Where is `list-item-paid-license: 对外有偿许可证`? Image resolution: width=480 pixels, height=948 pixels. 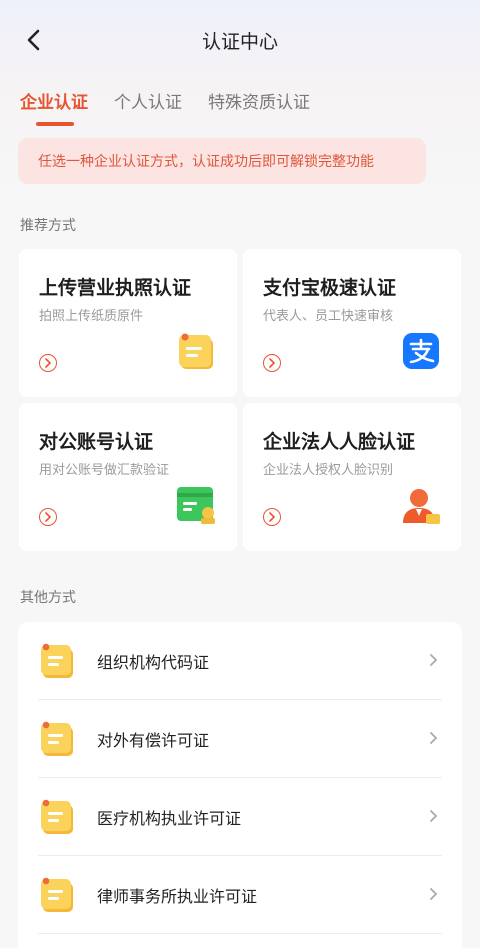
list-item-paid-license: 对外有偿许可证 is located at coordinates (240, 739).